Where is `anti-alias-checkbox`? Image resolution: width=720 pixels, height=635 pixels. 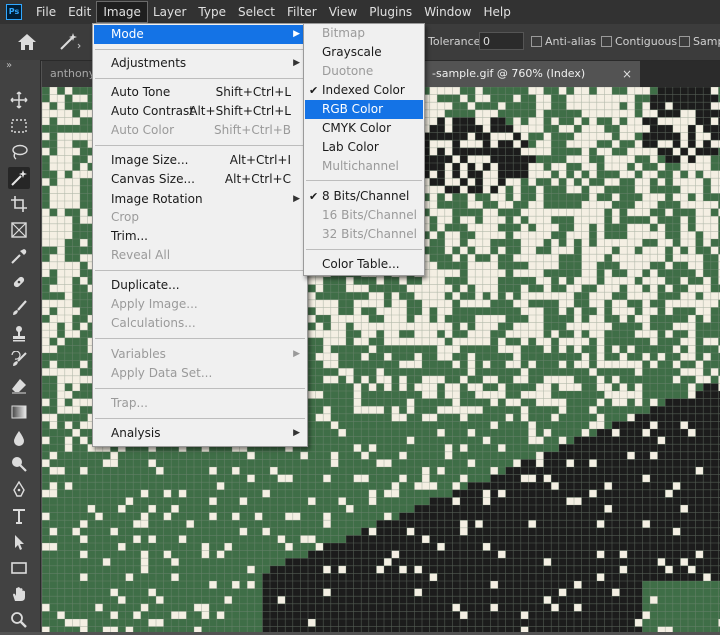
anti-alias-checkbox is located at coordinates (536, 41).